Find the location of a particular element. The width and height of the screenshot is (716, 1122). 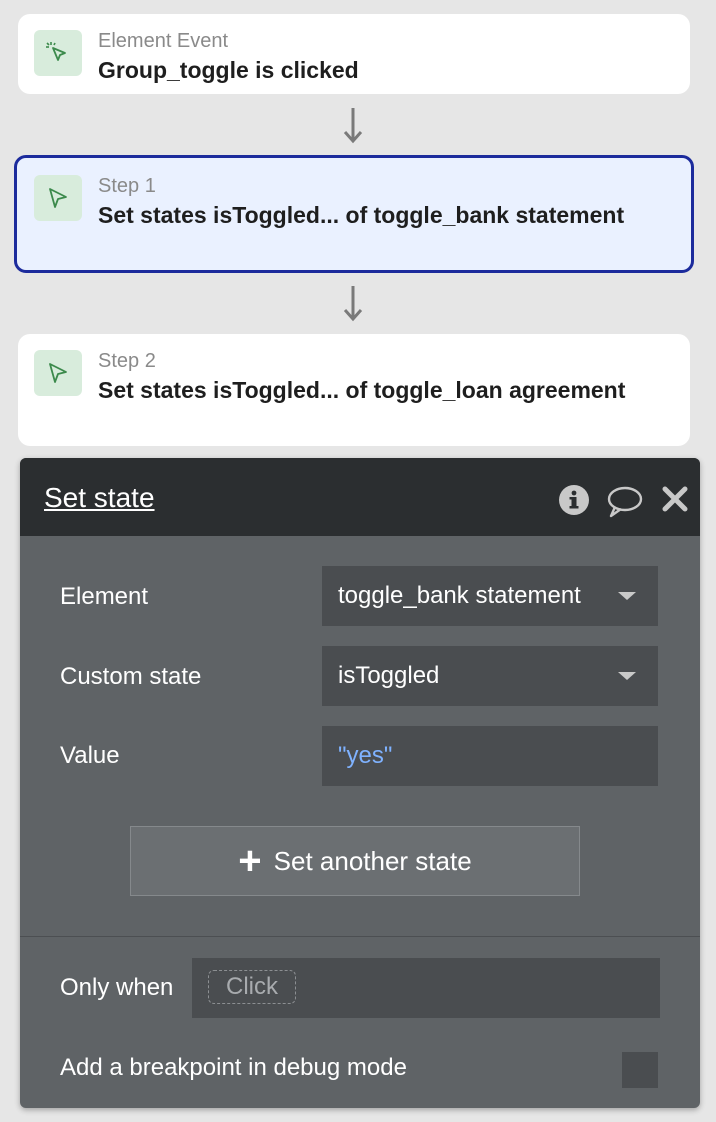

only-when-condition-field: Click is located at coordinates (426, 988).